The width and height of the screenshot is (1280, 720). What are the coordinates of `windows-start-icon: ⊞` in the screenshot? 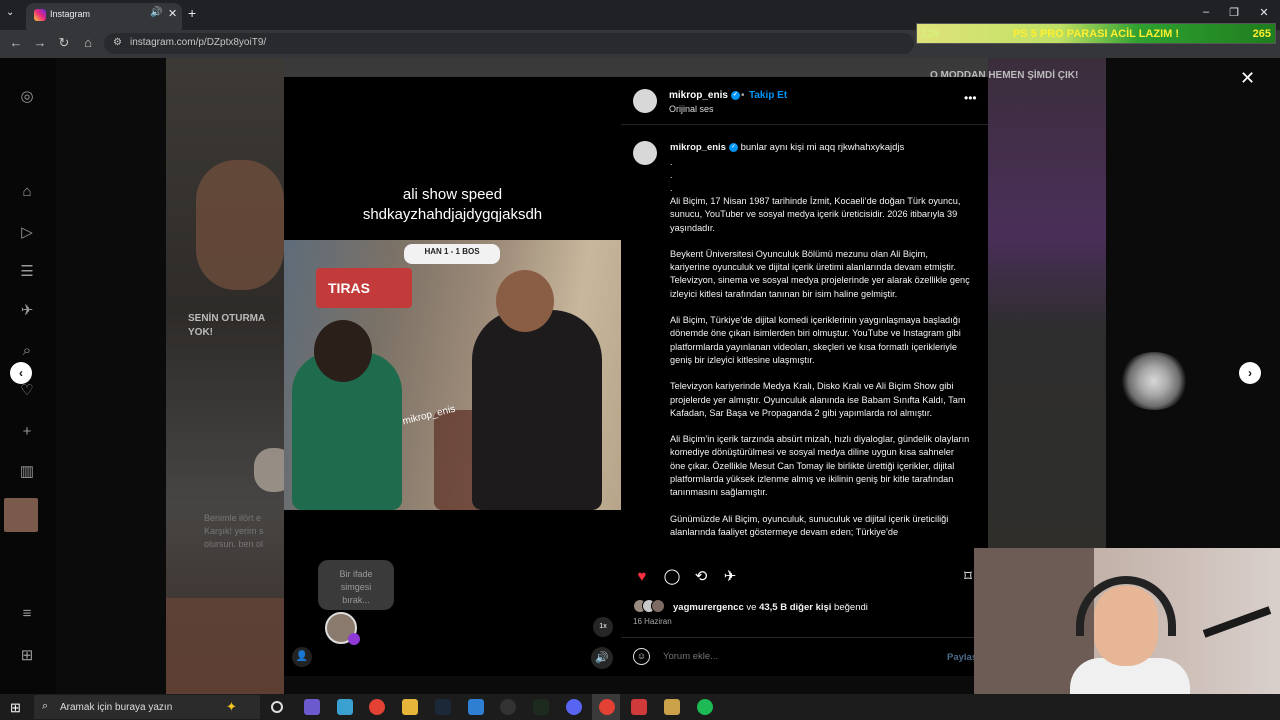 It's located at (15, 708).